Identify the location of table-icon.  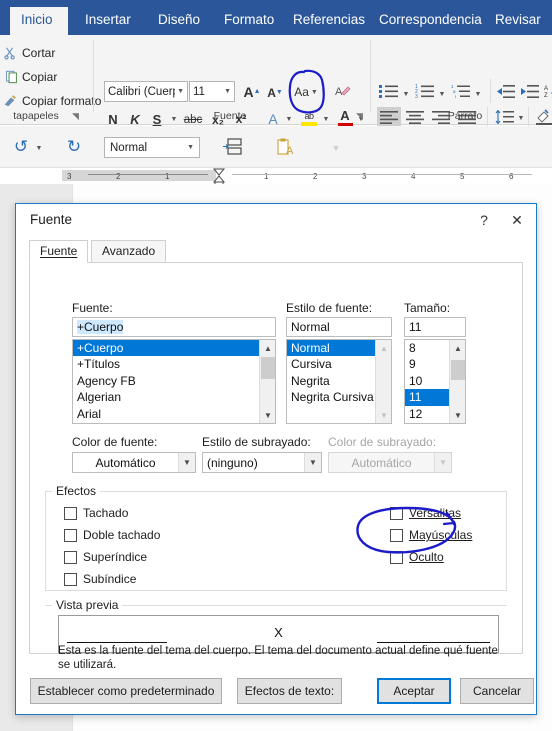
(233, 147).